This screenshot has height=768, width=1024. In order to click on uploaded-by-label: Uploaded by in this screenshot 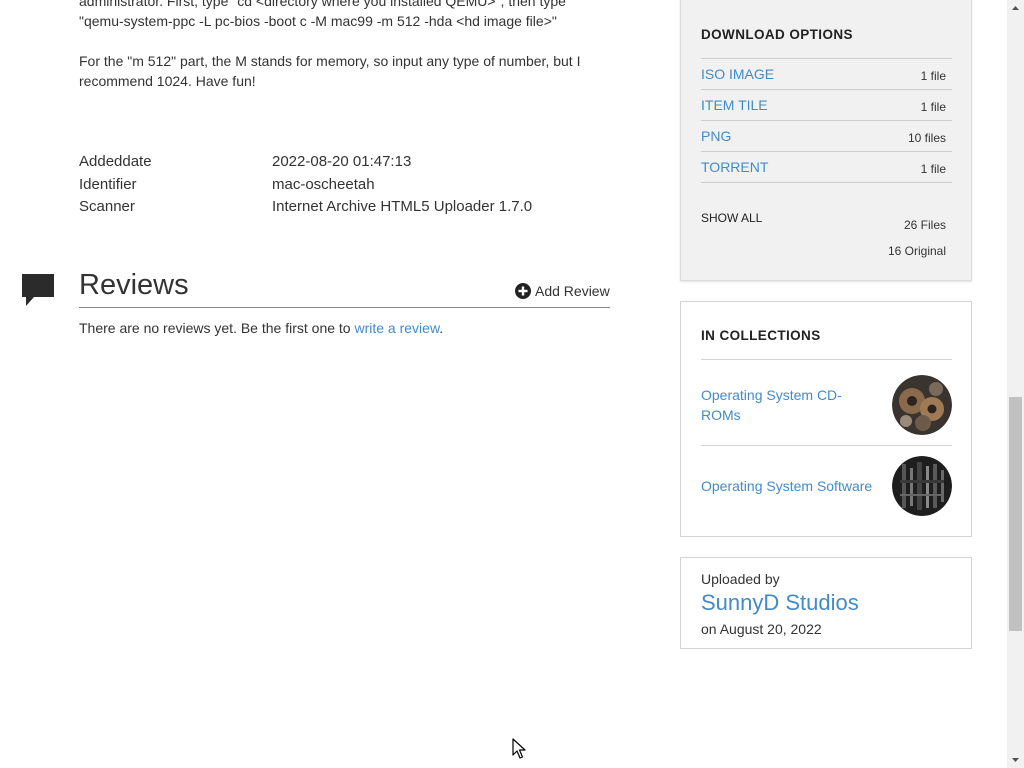, I will do `click(740, 579)`.